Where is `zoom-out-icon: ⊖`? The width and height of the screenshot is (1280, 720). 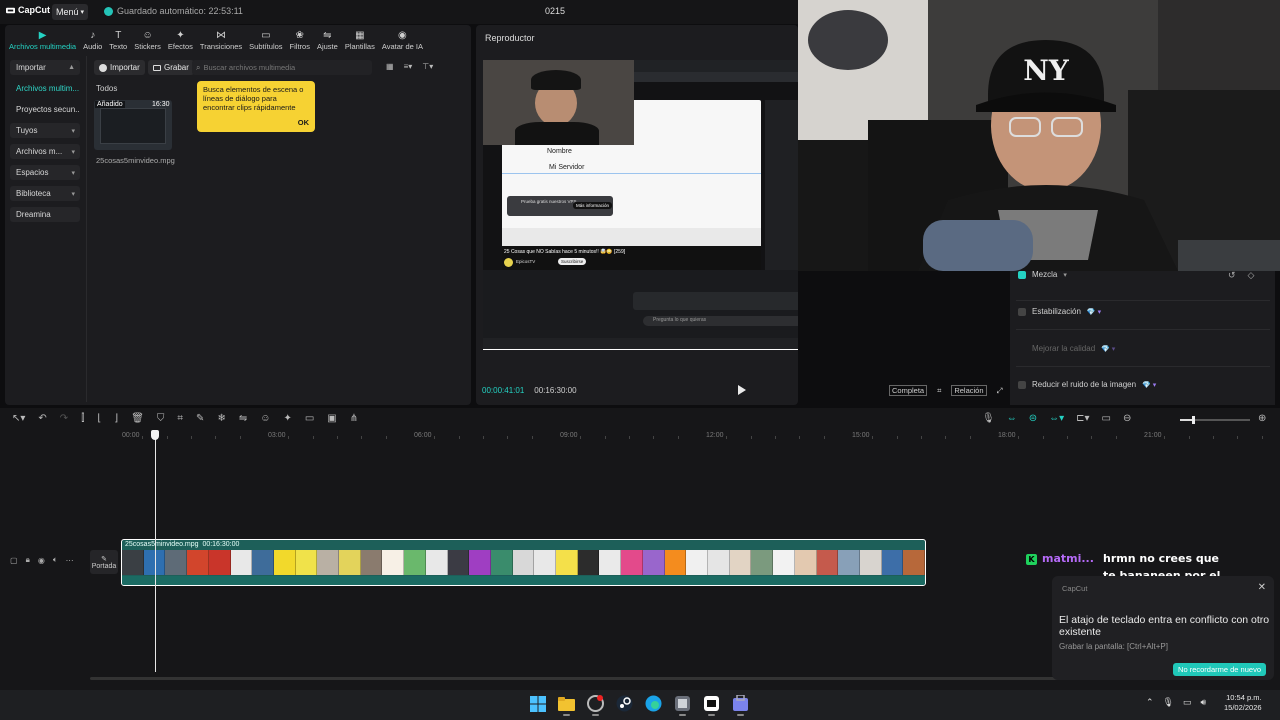
zoom-out-icon: ⊖ is located at coordinates (1127, 418).